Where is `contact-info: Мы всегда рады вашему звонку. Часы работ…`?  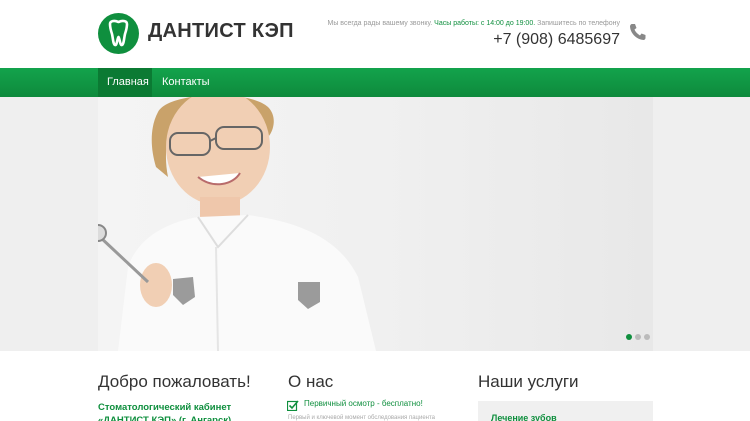
contact-info: Мы всегда рады вашему звонку. Часы работ… is located at coordinates (474, 23).